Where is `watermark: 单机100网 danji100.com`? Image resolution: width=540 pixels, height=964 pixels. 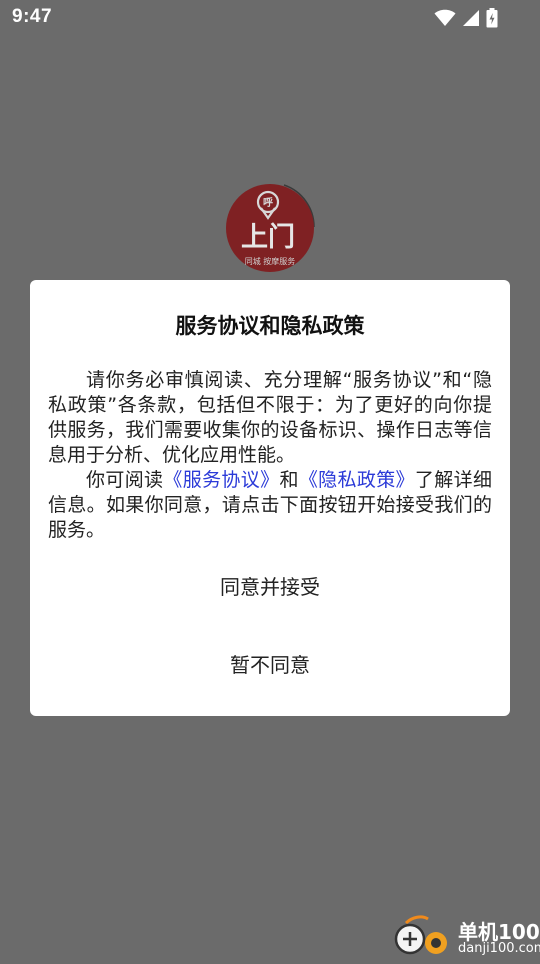 watermark: 单机100网 danji100.com is located at coordinates (466, 937).